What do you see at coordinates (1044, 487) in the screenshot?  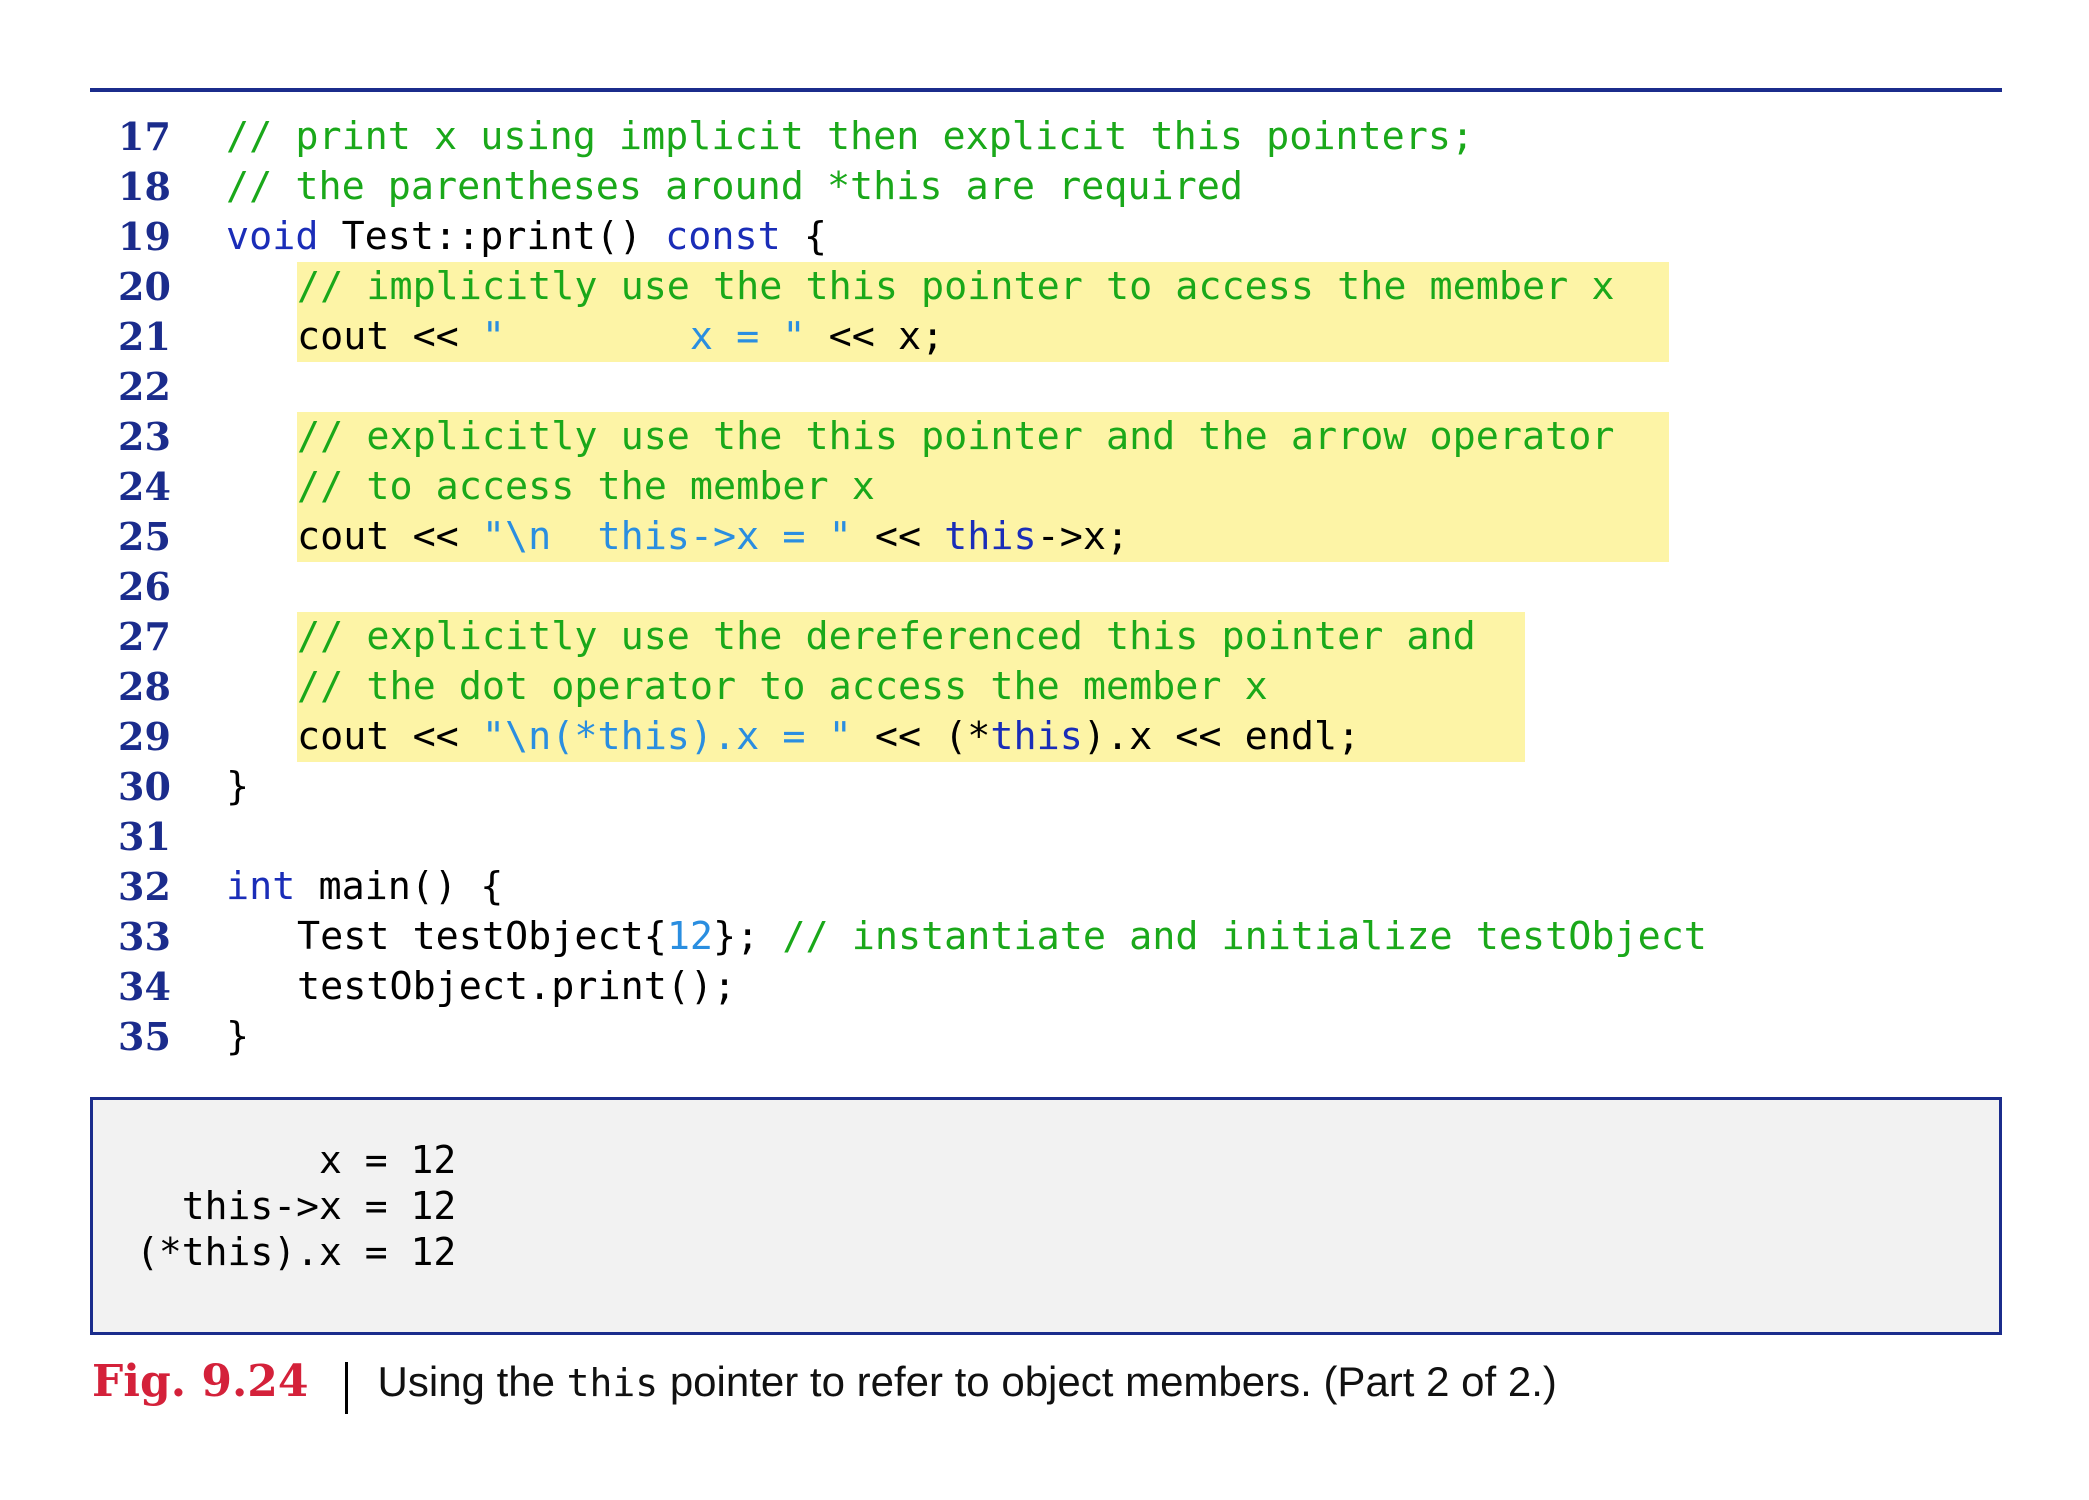 I see `code-line: 24 // to access the member x` at bounding box center [1044, 487].